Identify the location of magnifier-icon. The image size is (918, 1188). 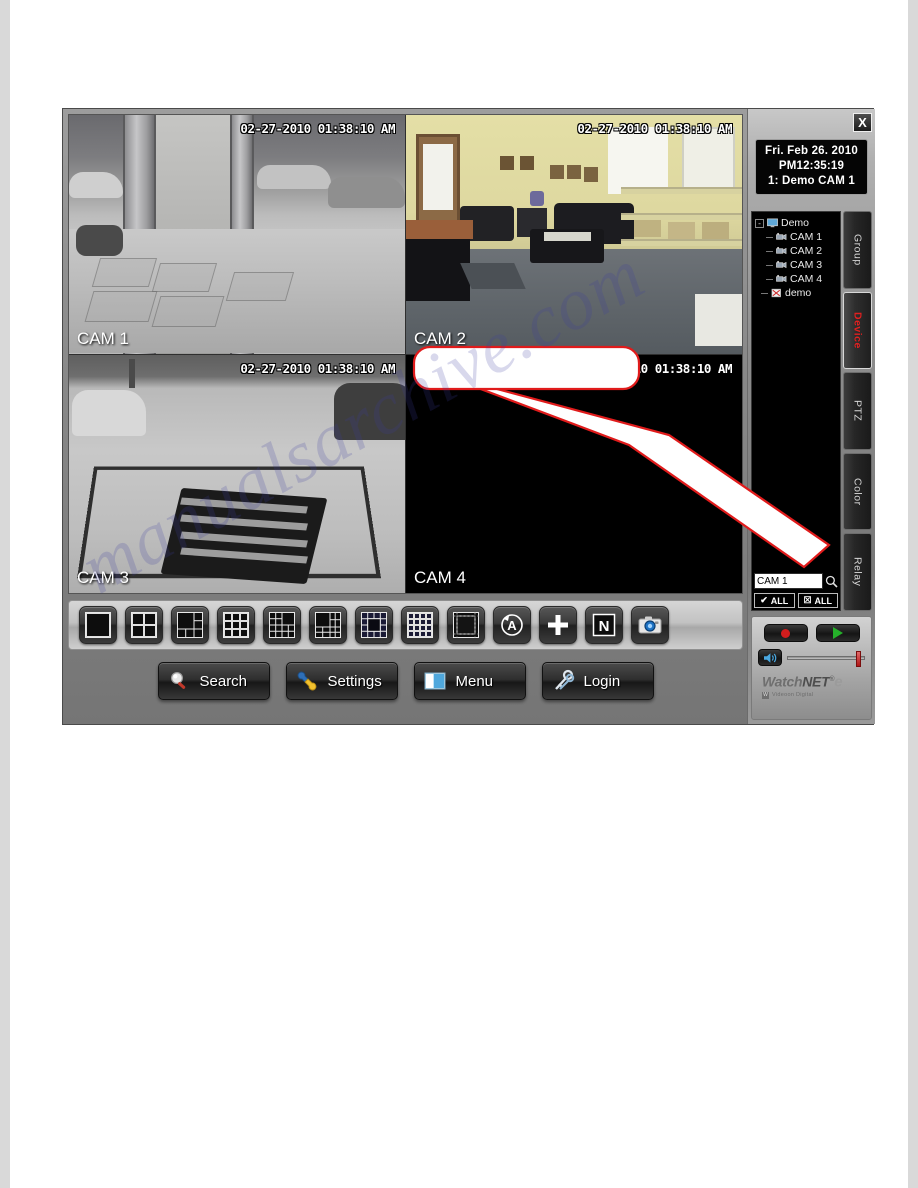
(831, 581).